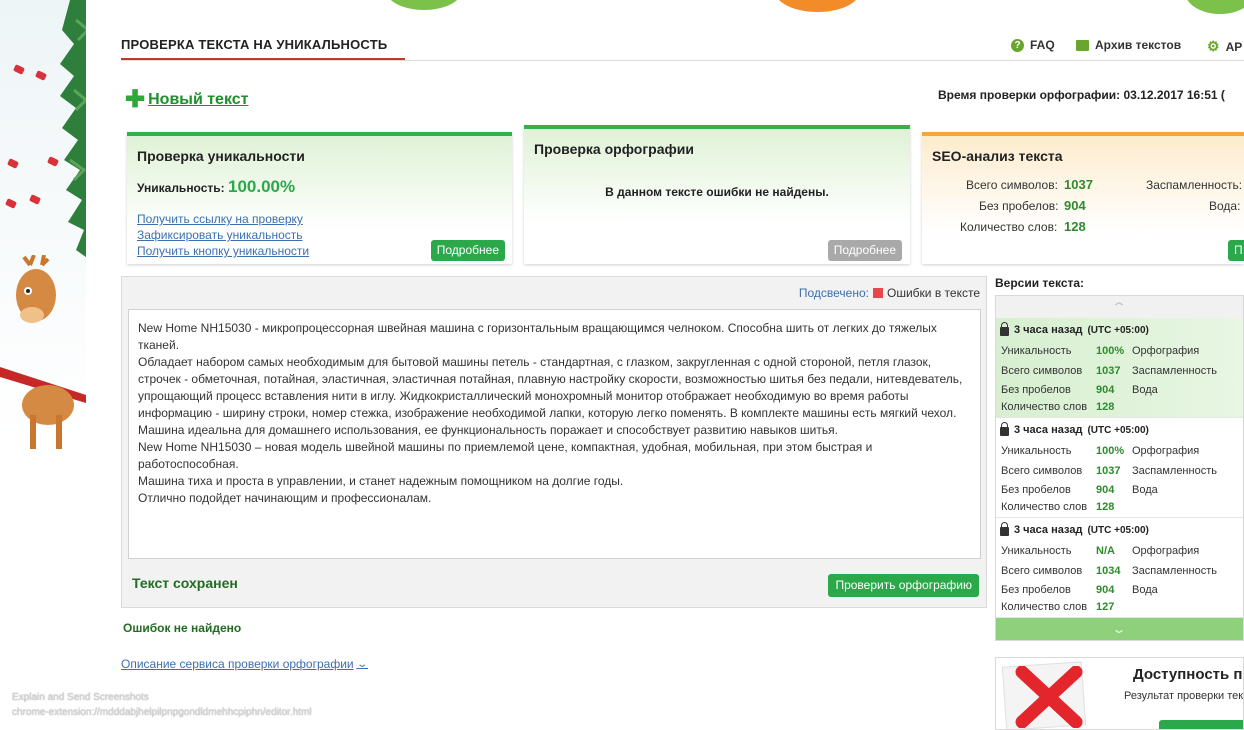 The image size is (1244, 730). I want to click on saved-status: Текст сохранен, so click(185, 583).